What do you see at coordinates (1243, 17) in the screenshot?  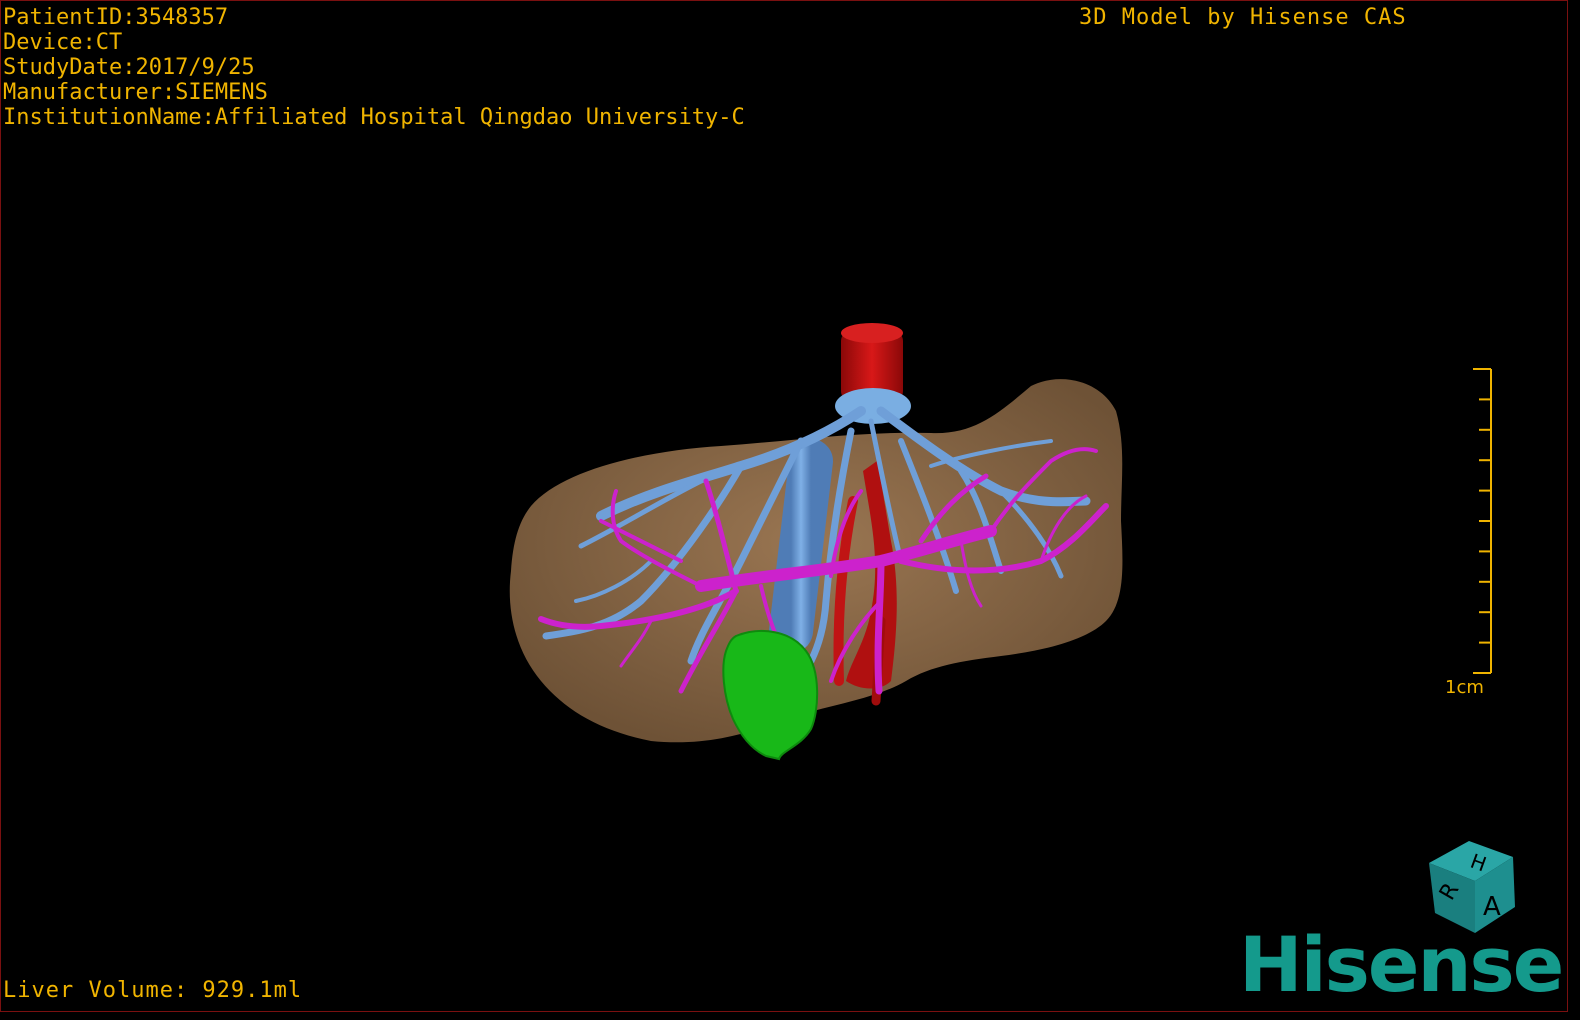 I see `model-credit: 3D Model by Hisense CAS` at bounding box center [1243, 17].